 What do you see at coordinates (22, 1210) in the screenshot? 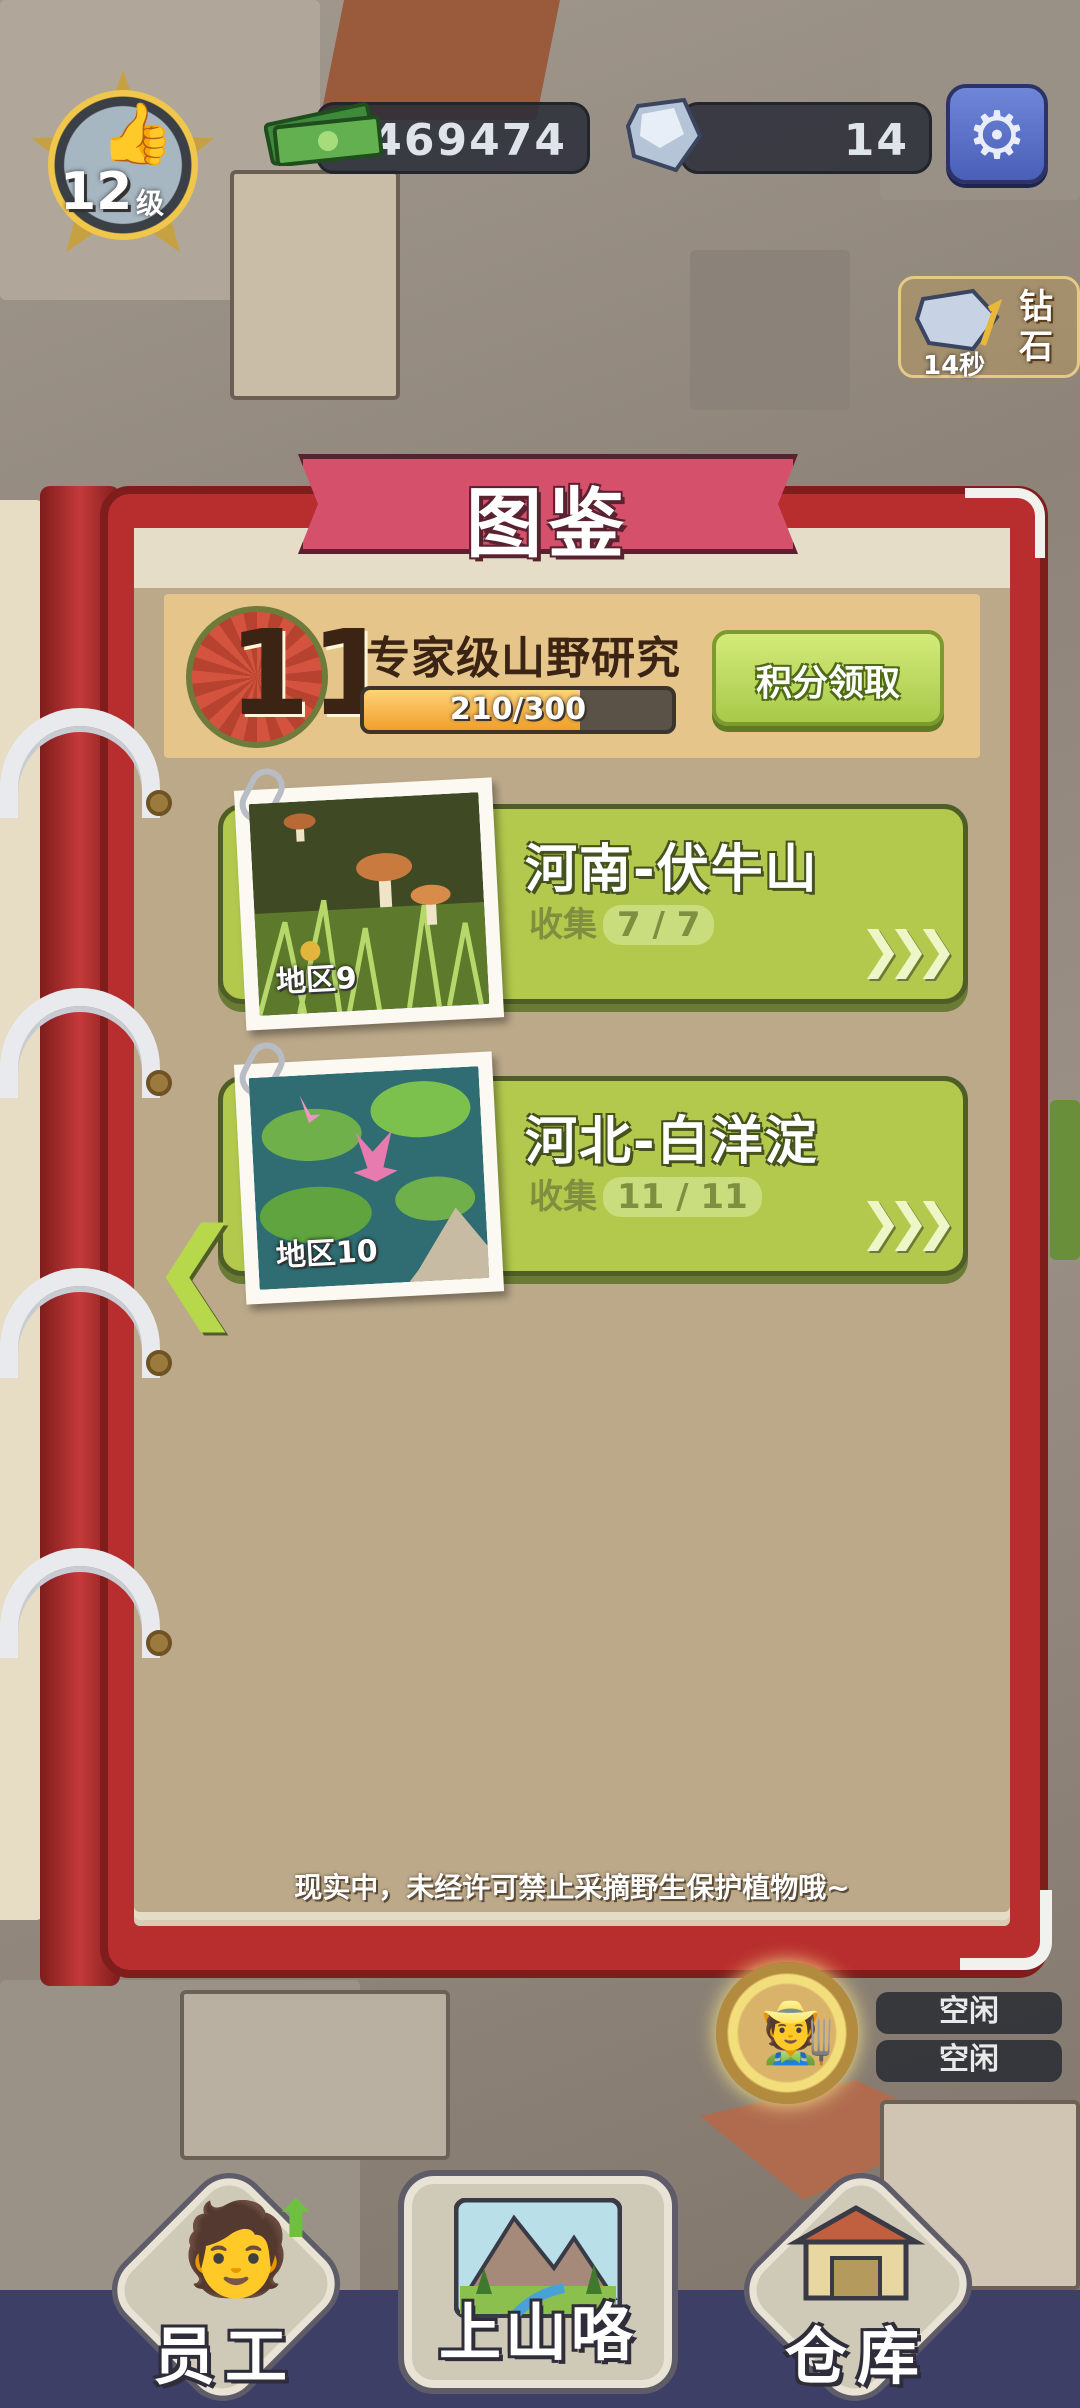
I see `previous-page-edge` at bounding box center [22, 1210].